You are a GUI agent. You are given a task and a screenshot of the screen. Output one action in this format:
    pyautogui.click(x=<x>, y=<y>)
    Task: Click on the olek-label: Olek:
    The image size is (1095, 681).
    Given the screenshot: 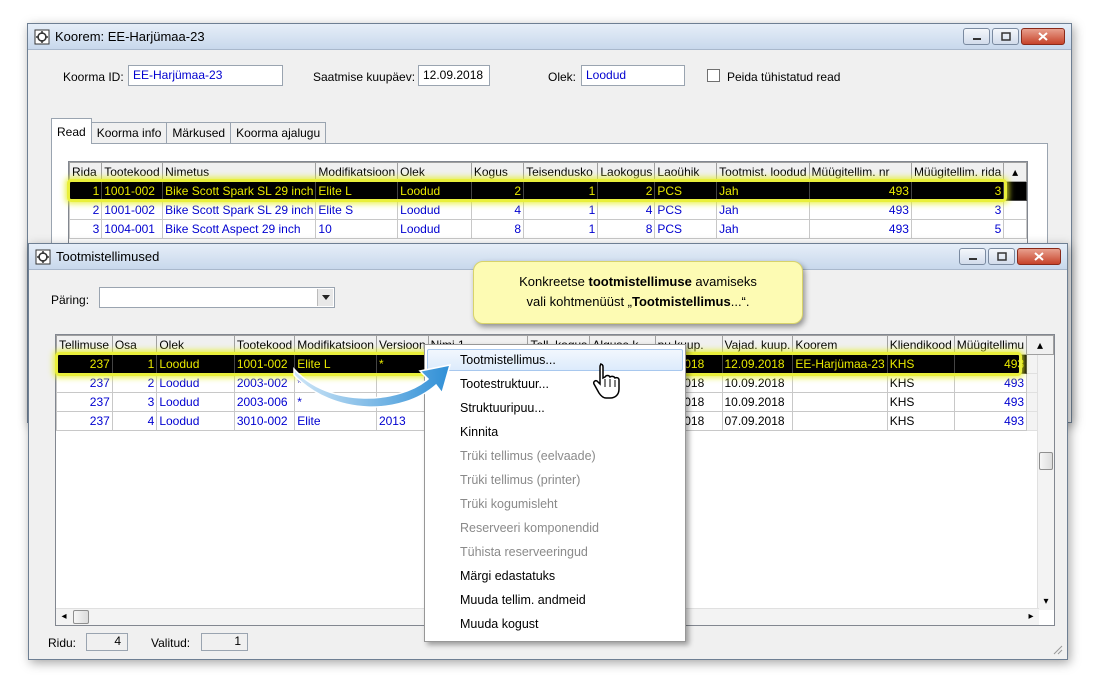 What is the action you would take?
    pyautogui.click(x=562, y=77)
    